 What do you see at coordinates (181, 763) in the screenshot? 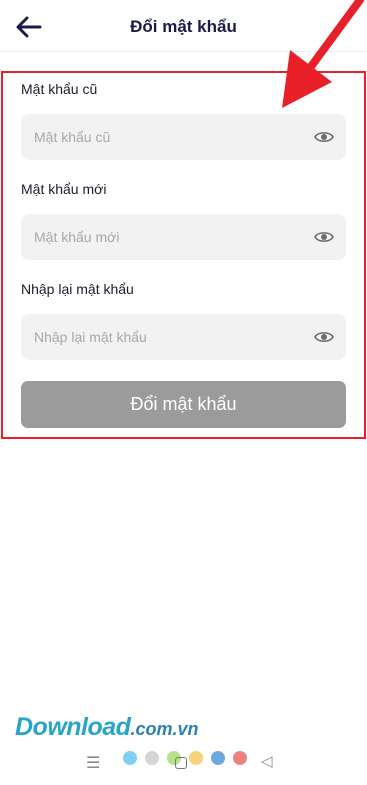
I see `home-icon` at bounding box center [181, 763].